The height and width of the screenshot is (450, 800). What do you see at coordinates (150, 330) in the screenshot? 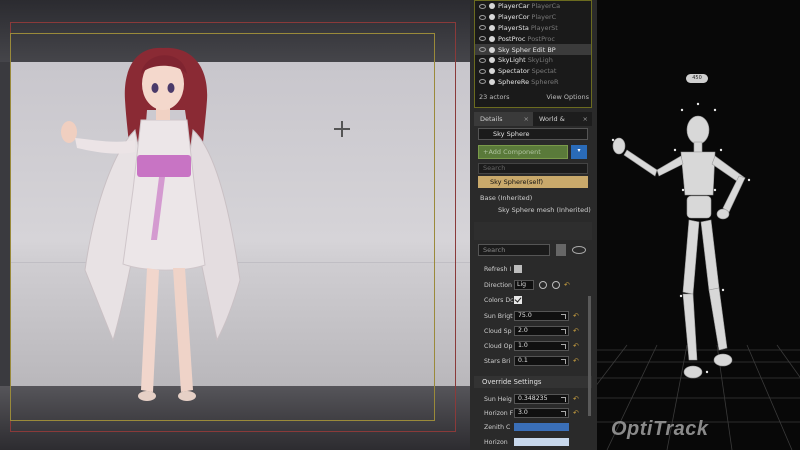
I see `character-left-leg` at bounding box center [150, 330].